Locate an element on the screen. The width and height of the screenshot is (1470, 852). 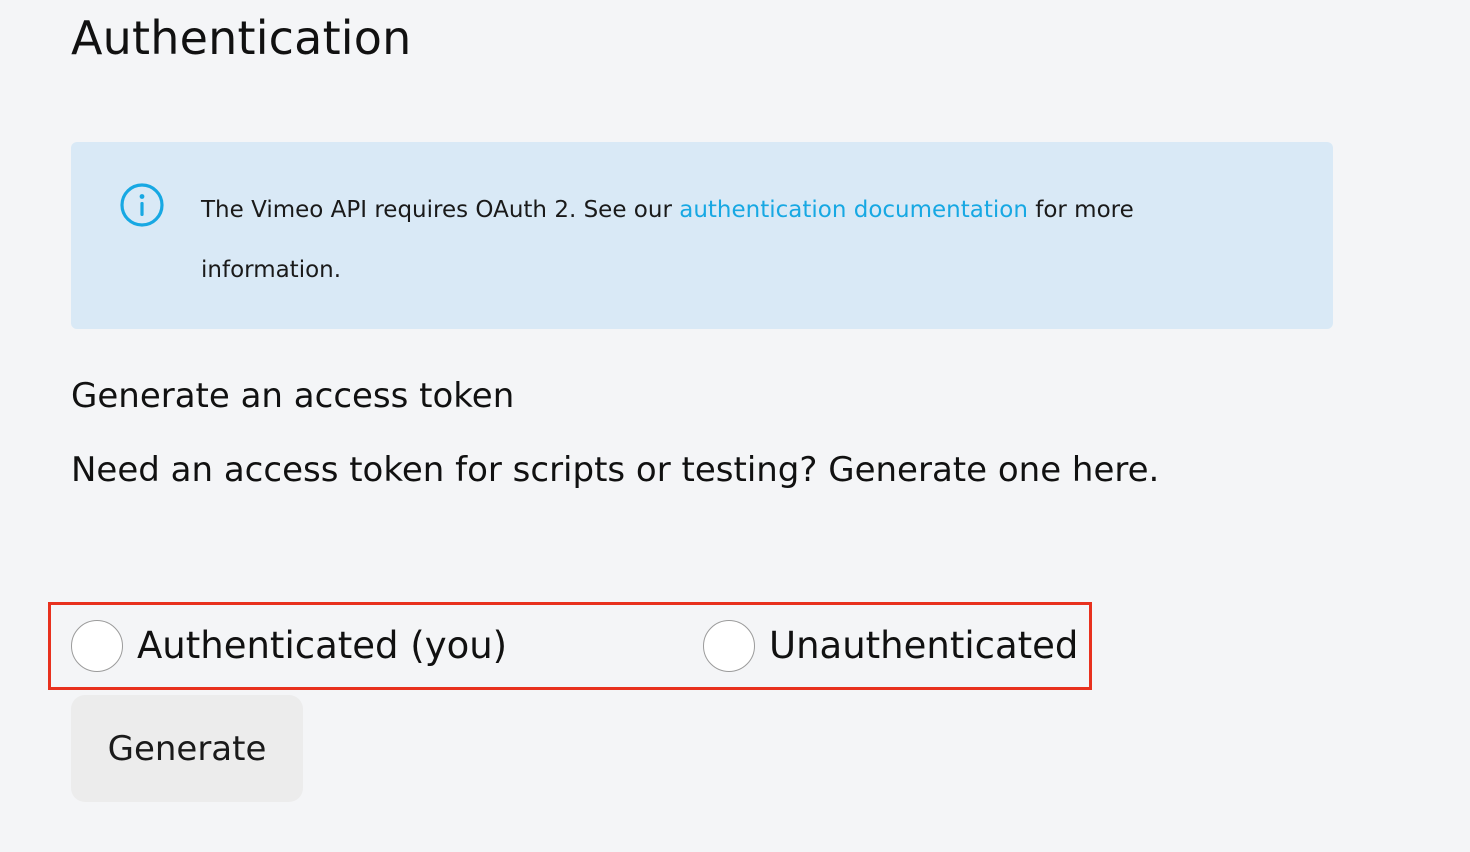
info-icon is located at coordinates (142, 205).